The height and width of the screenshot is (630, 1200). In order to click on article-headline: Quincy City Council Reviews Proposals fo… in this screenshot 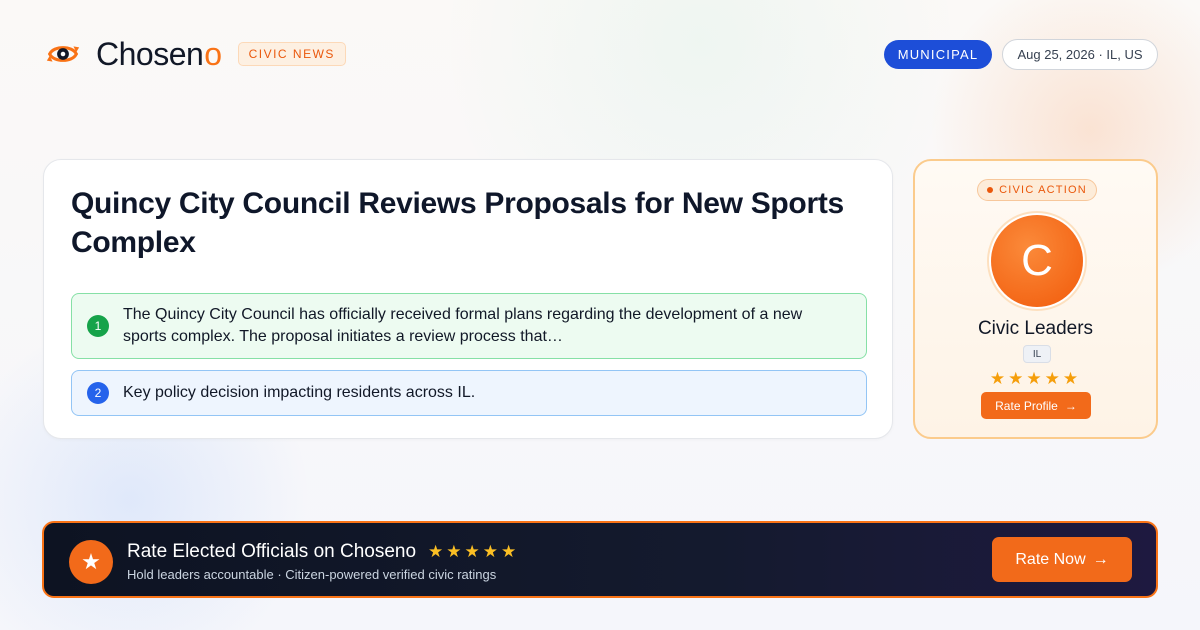, I will do `click(457, 223)`.